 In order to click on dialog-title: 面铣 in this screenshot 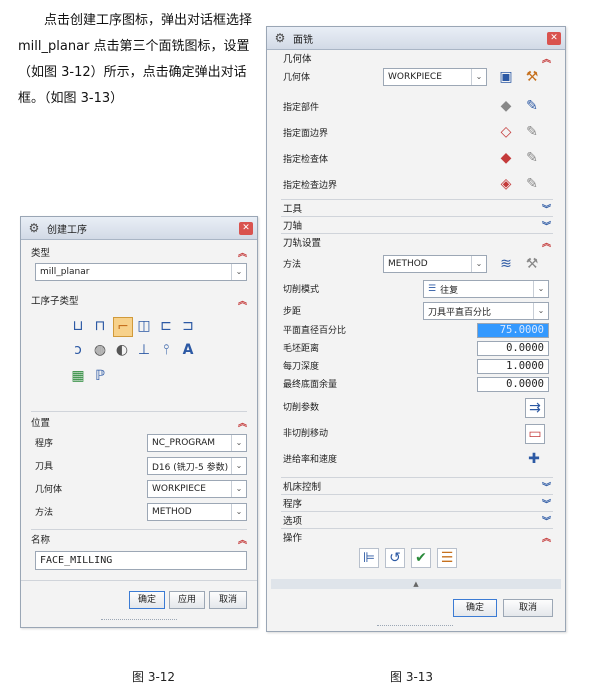, I will do `click(303, 40)`.